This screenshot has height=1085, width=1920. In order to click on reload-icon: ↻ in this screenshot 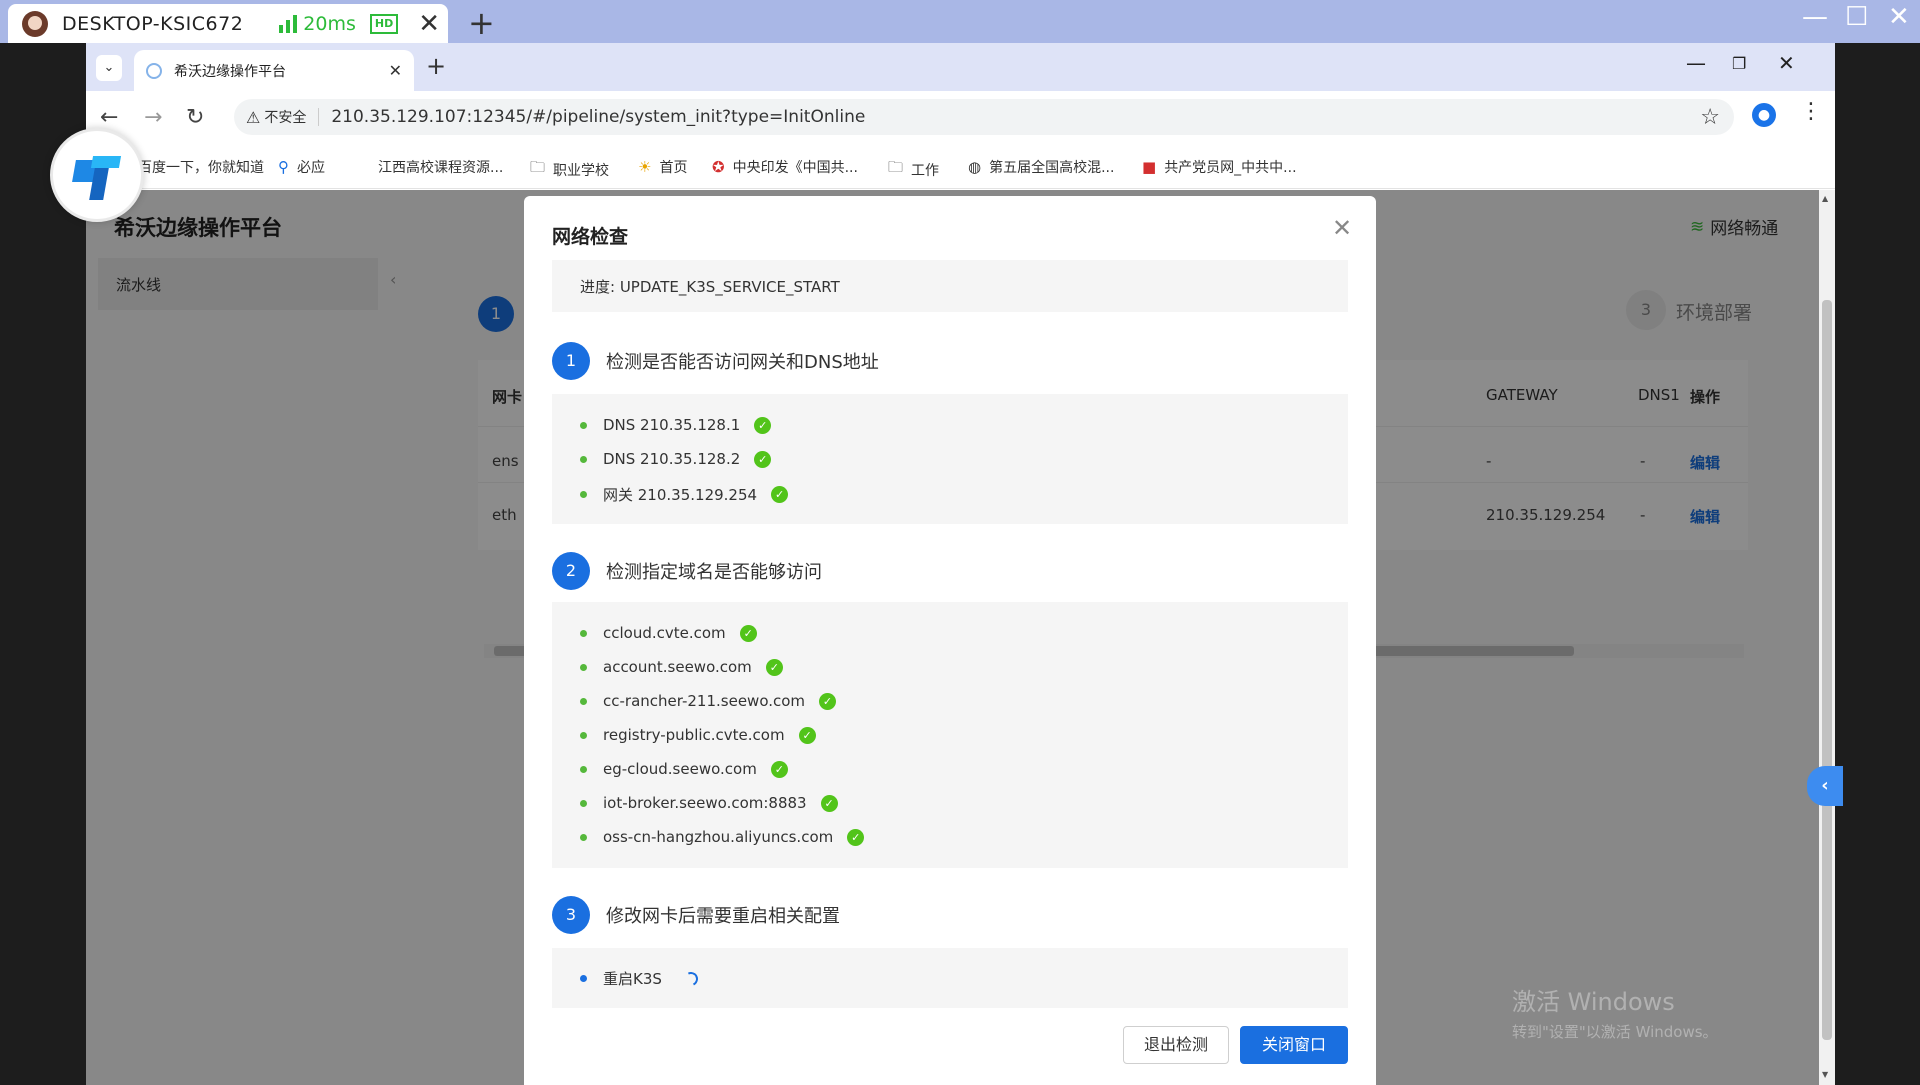, I will do `click(195, 117)`.